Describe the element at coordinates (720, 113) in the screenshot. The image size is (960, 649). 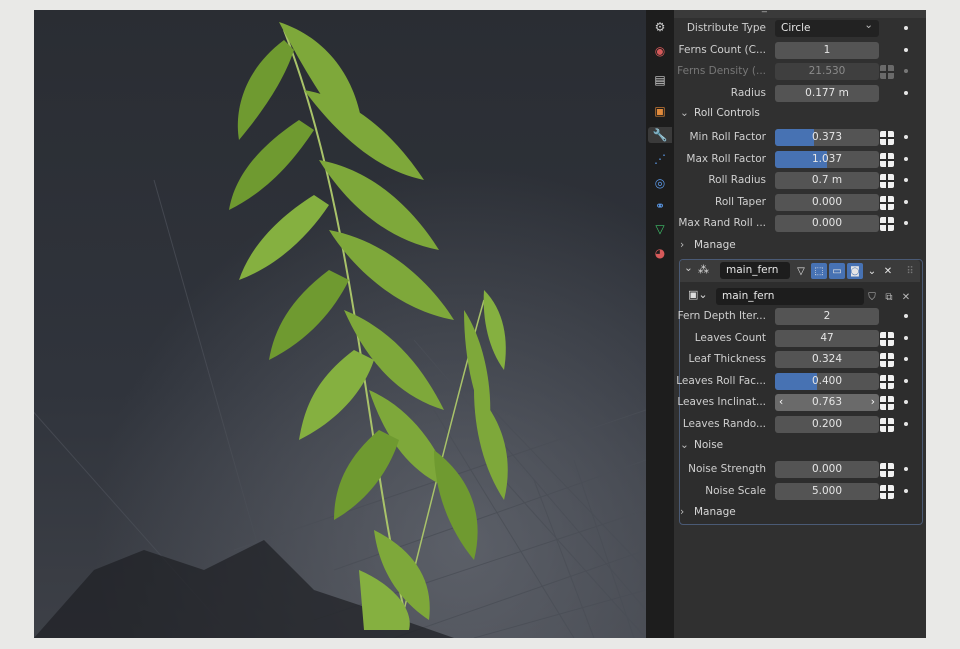
I see `roll-controls-header: ⌄ Roll Controls` at that location.